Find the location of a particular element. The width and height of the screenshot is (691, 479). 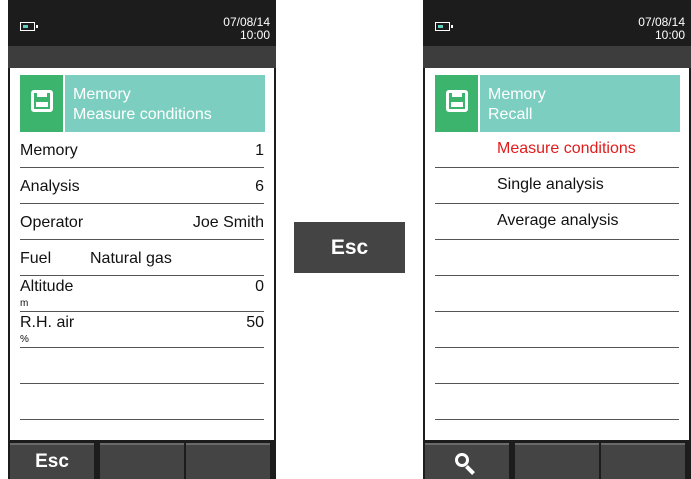

menu-item-label: Measure conditions is located at coordinates (566, 148).